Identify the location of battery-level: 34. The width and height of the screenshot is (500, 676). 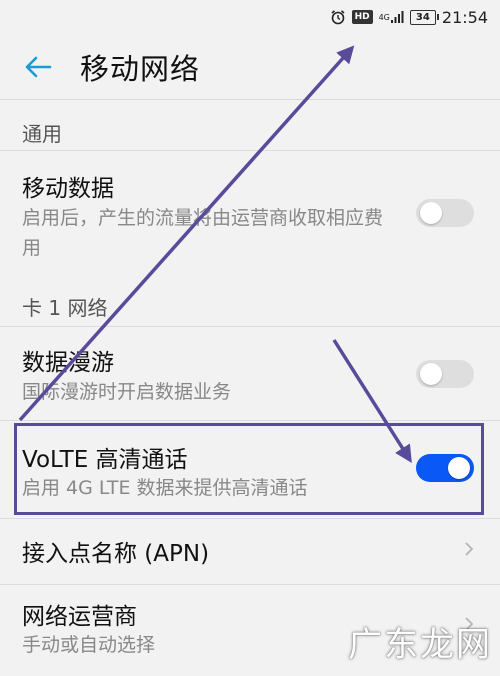
(422, 17).